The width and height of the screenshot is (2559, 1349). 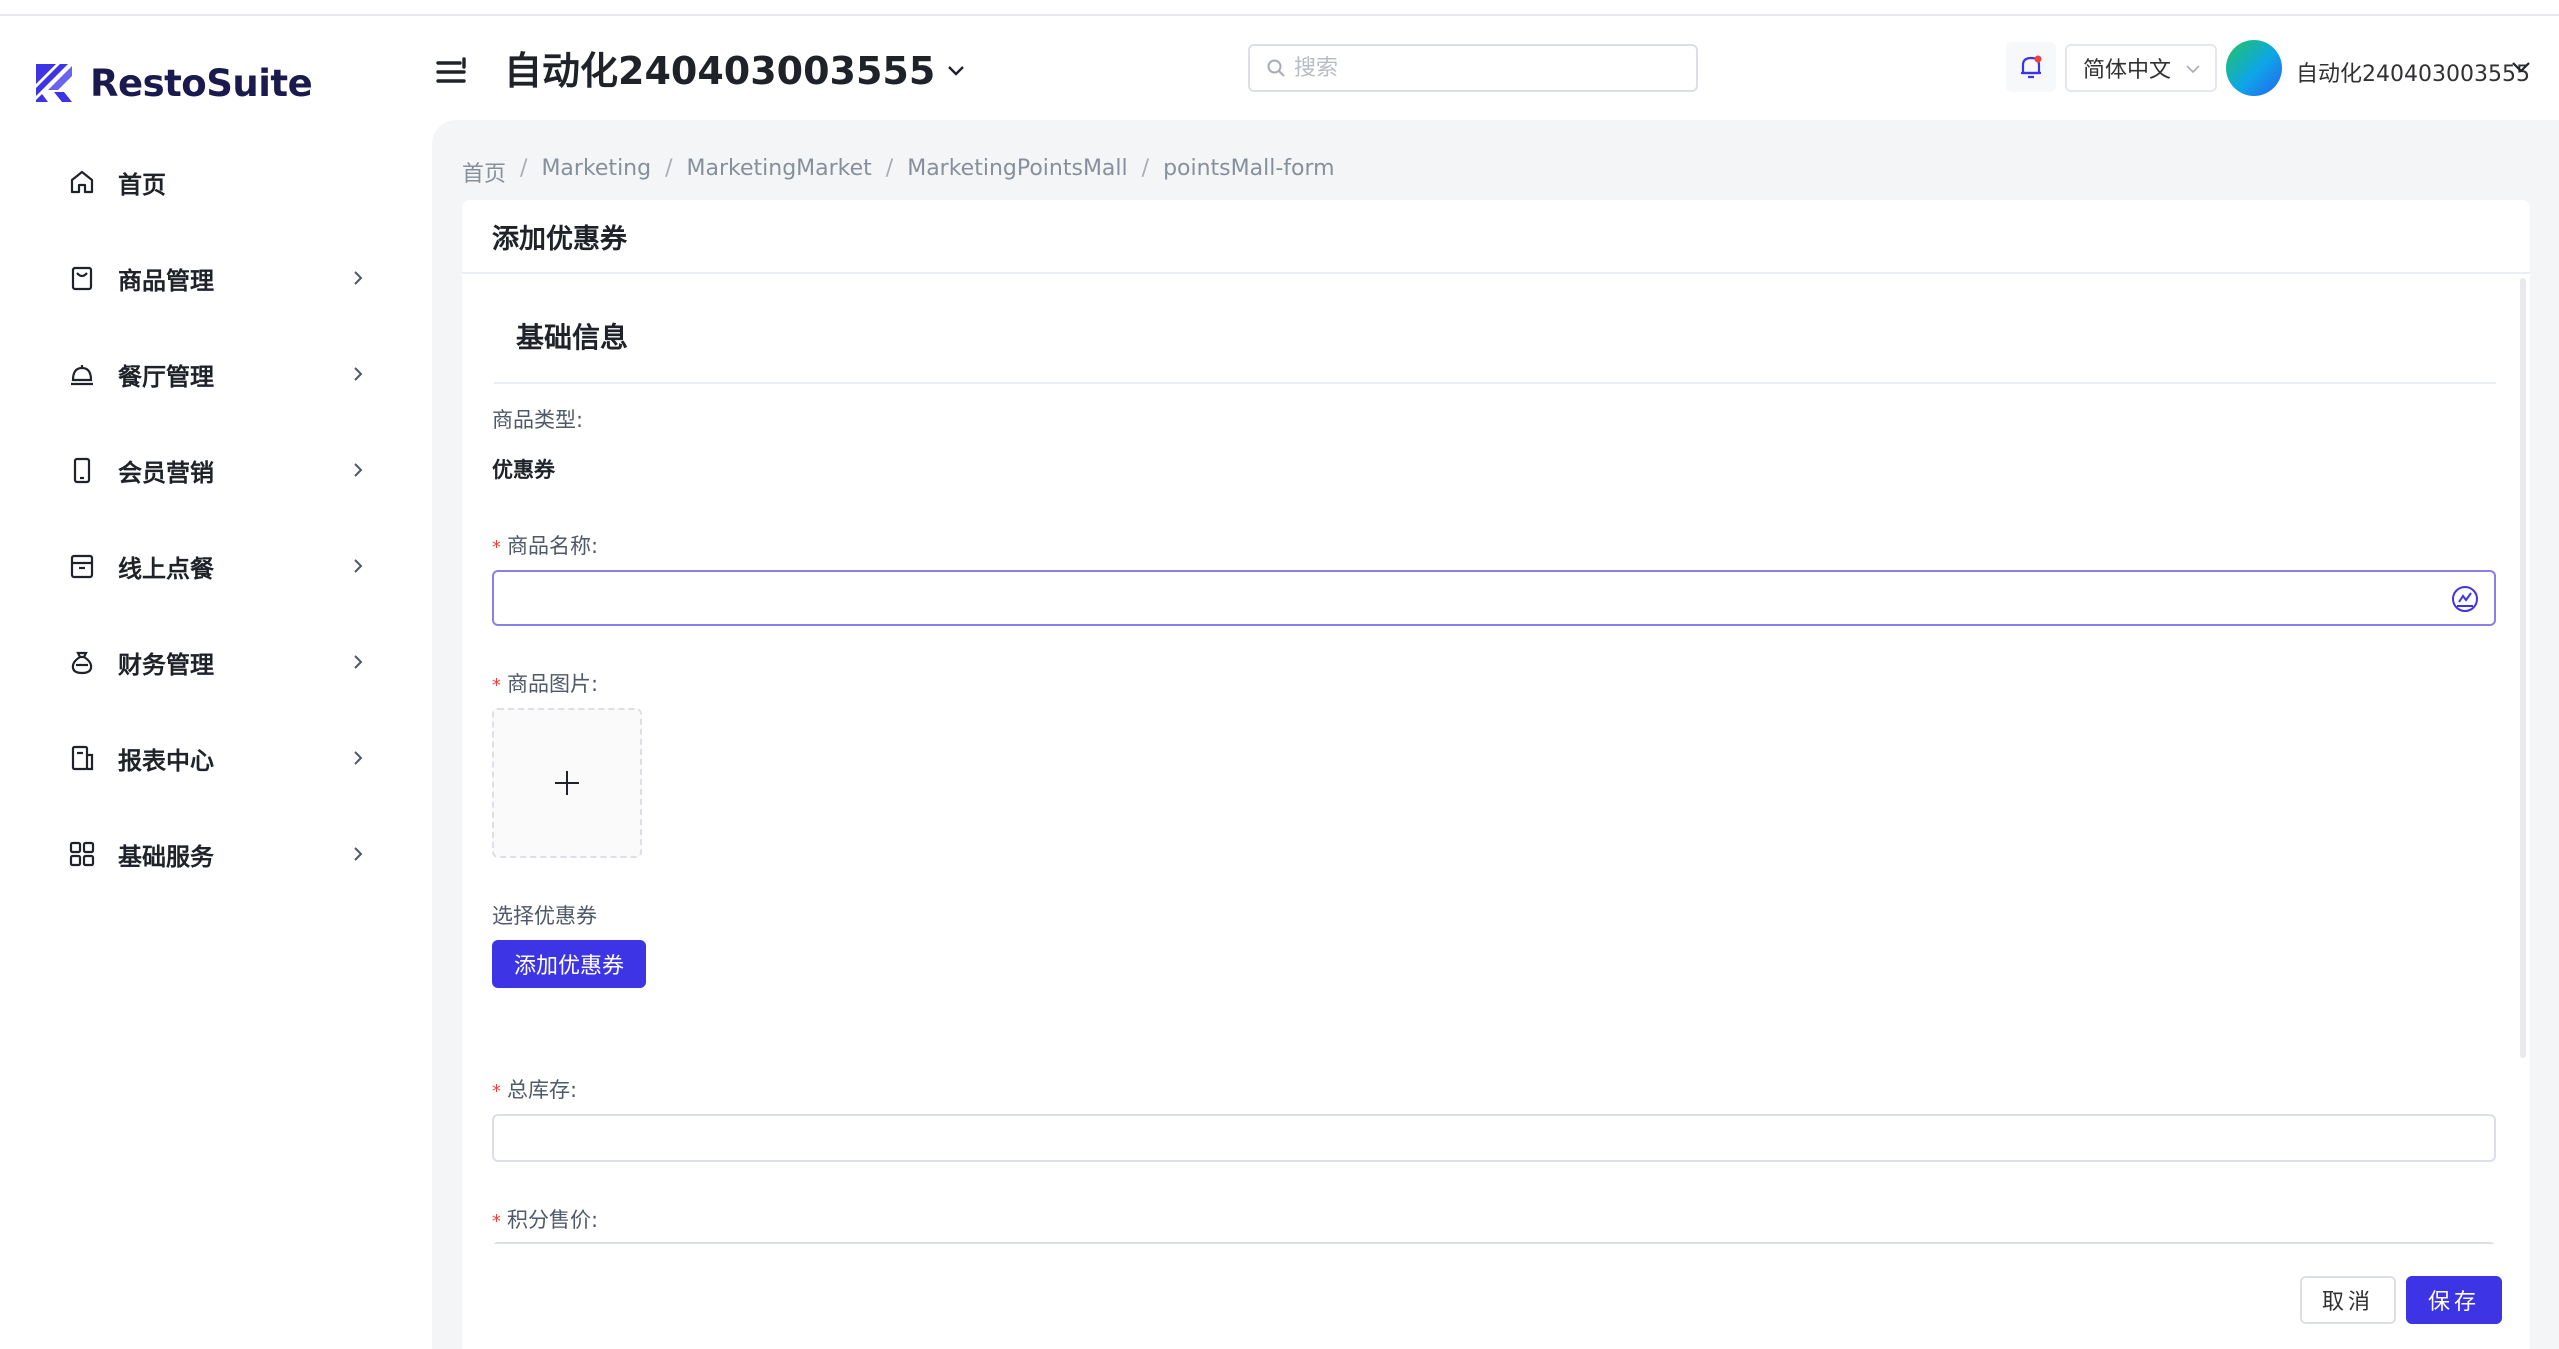 I want to click on total-stock-input, so click(x=1494, y=1138).